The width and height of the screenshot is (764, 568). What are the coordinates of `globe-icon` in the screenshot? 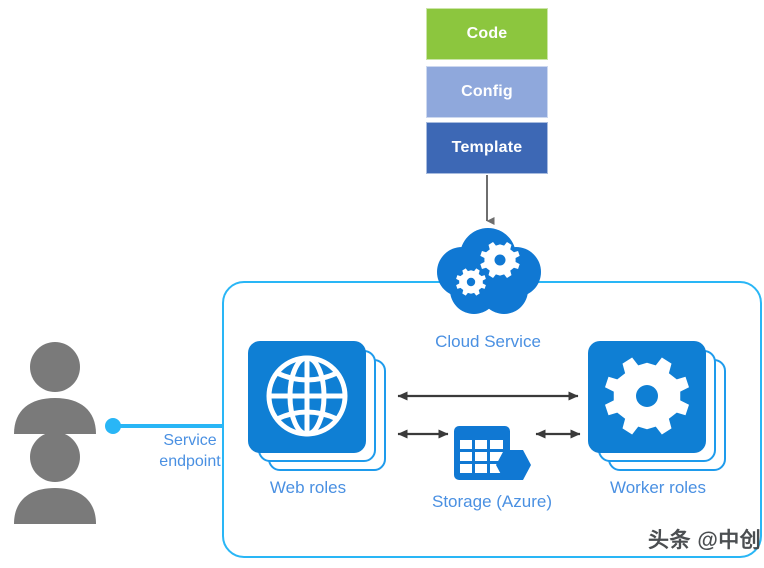 It's located at (307, 396).